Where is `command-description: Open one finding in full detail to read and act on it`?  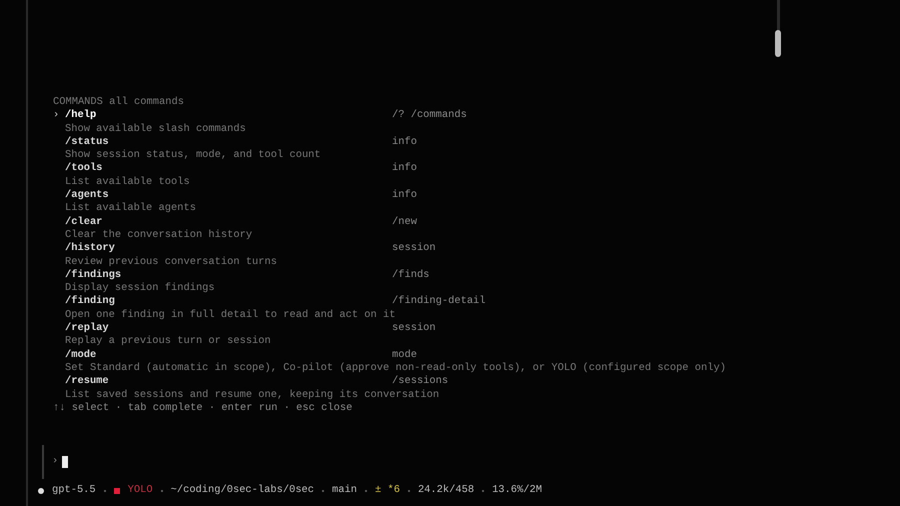
command-description: Open one finding in full detail to read and act on it is located at coordinates (230, 315).